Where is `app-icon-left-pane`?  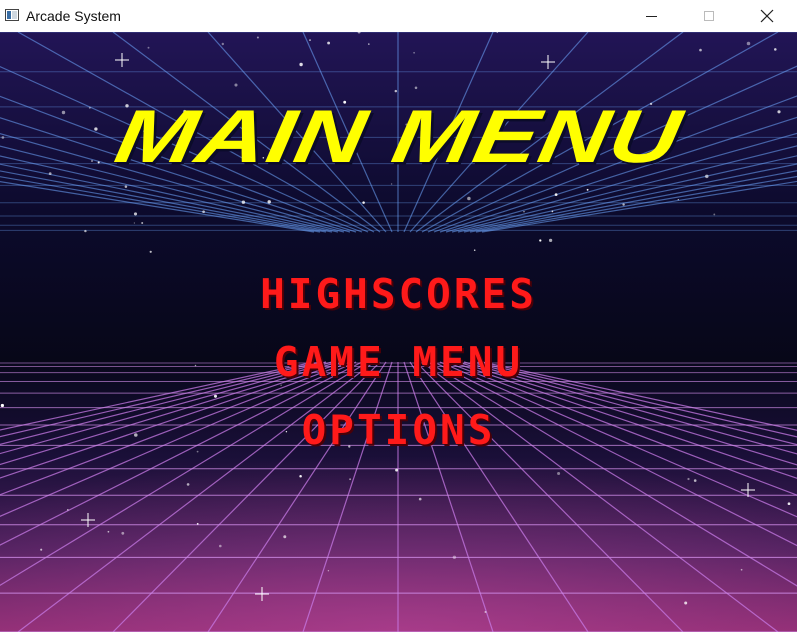
app-icon-left-pane is located at coordinates (9, 15).